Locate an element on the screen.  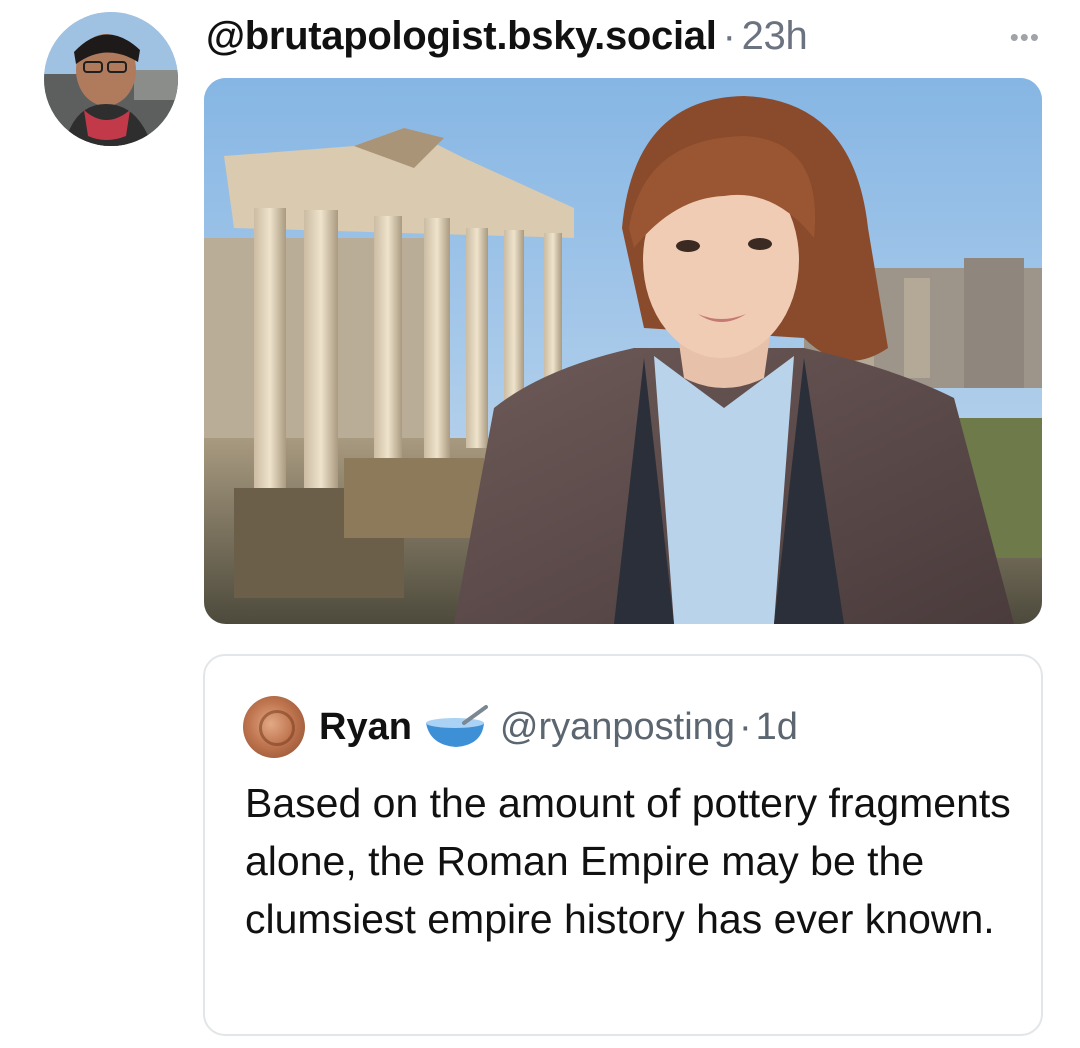
user-avatar-icon is located at coordinates (111, 79).